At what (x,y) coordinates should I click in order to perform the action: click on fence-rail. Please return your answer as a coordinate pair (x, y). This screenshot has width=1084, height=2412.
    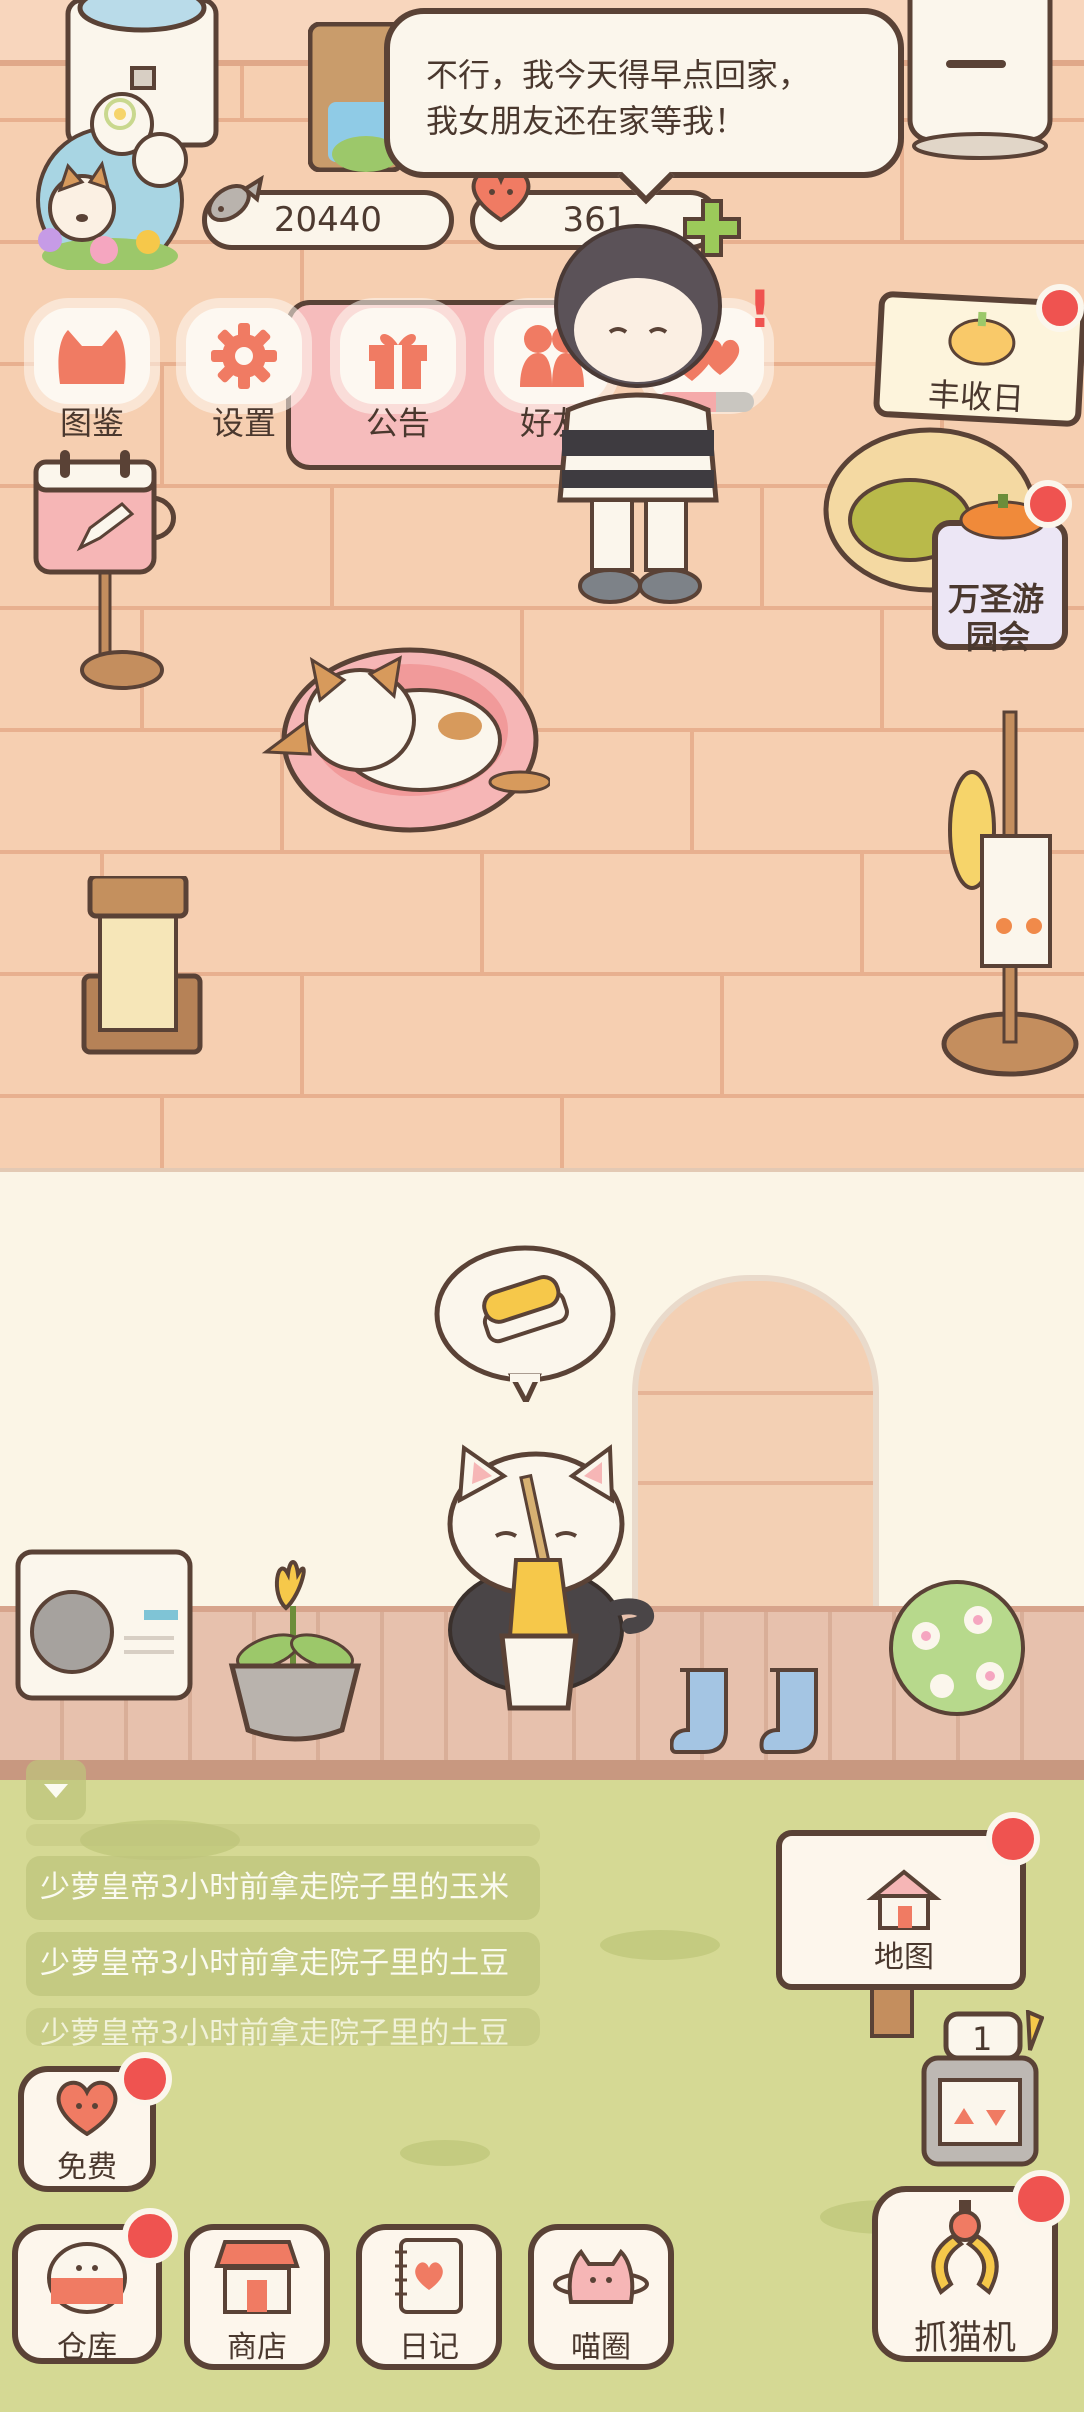
    Looking at the image, I should click on (542, 1771).